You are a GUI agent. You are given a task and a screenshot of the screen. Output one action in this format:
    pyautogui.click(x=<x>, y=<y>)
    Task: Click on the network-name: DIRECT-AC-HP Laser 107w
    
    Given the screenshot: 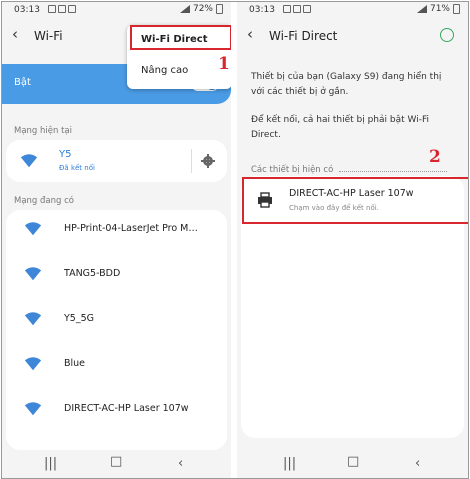 What is the action you would take?
    pyautogui.click(x=126, y=408)
    